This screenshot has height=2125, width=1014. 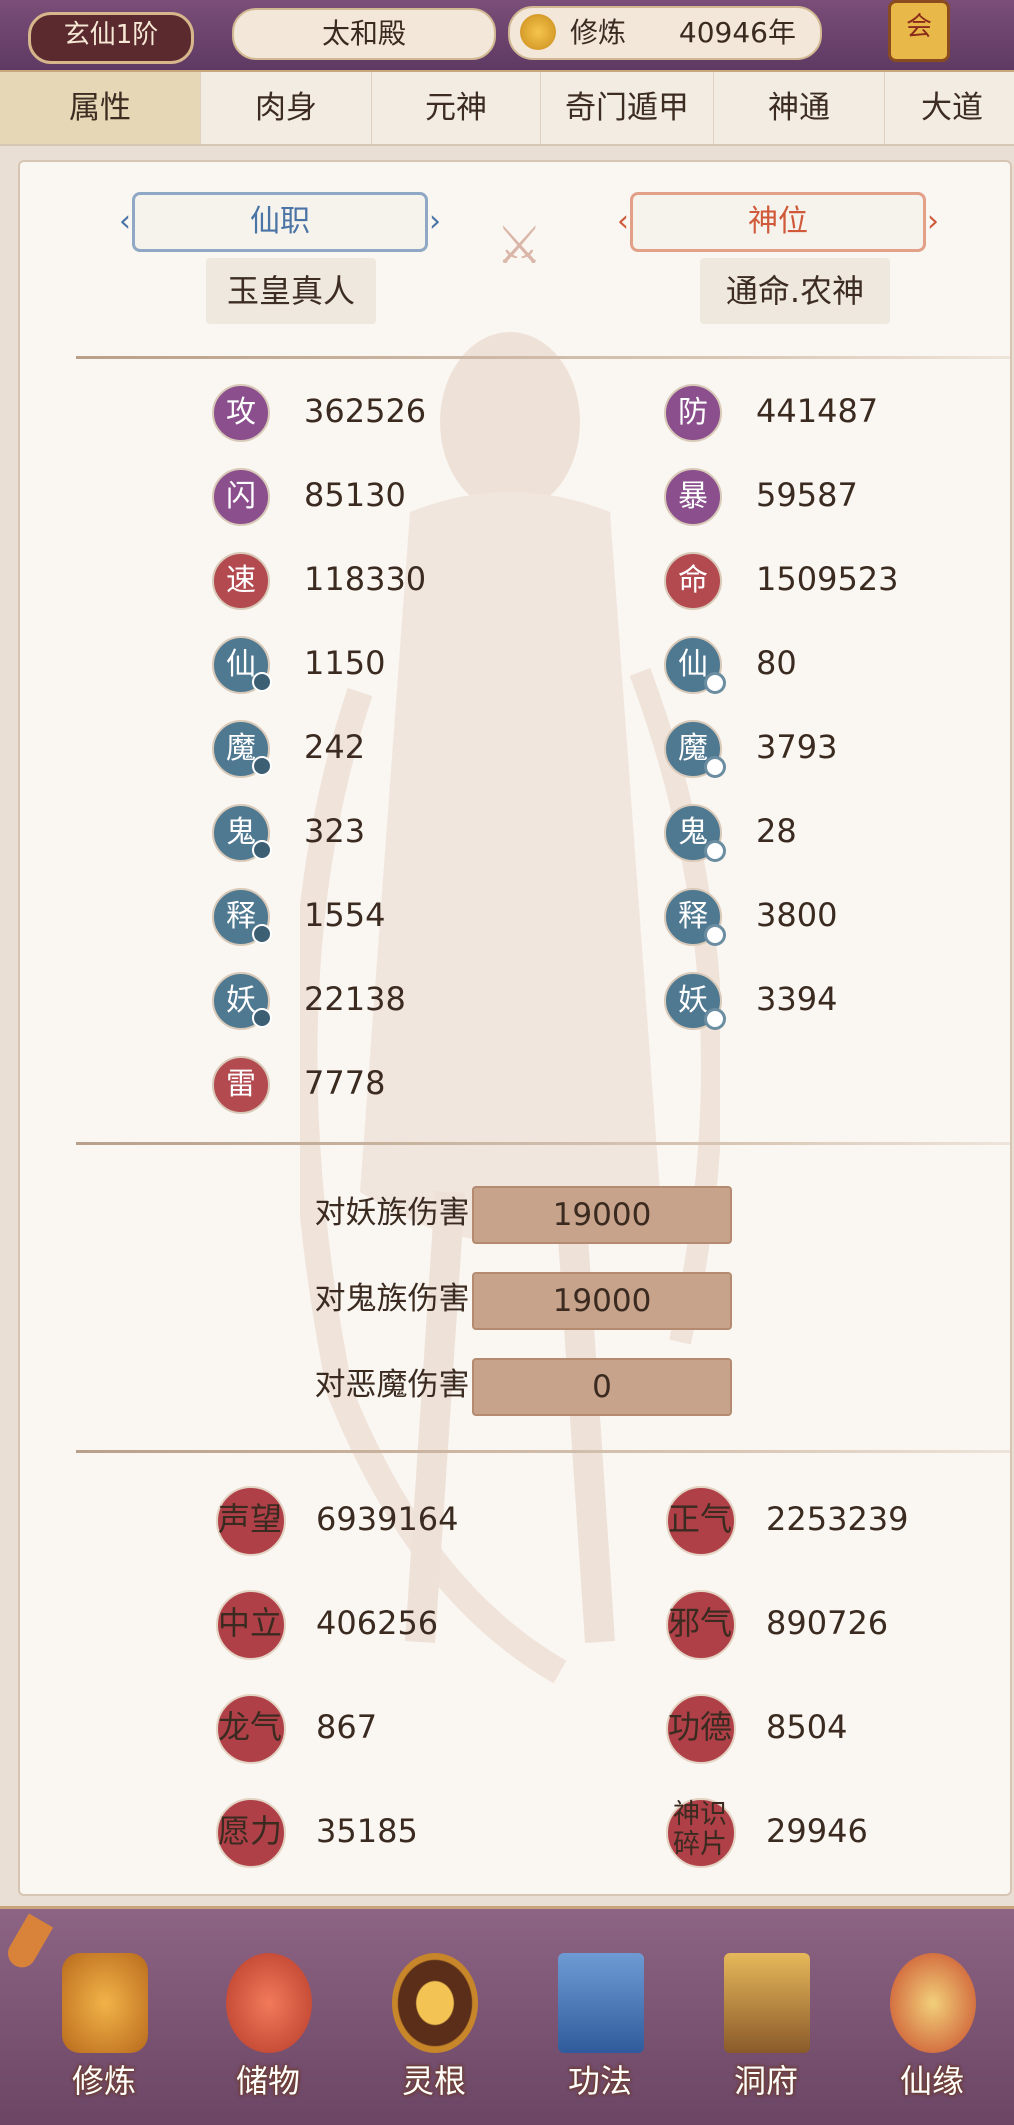 What do you see at coordinates (345, 1083) in the screenshot?
I see `stat-value: 7778` at bounding box center [345, 1083].